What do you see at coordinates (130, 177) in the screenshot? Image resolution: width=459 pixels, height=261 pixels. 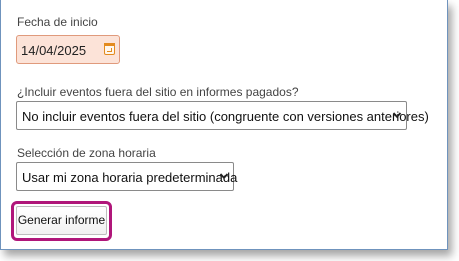 I see `timezone-selected: Usar mi zona horaria predeterminada` at bounding box center [130, 177].